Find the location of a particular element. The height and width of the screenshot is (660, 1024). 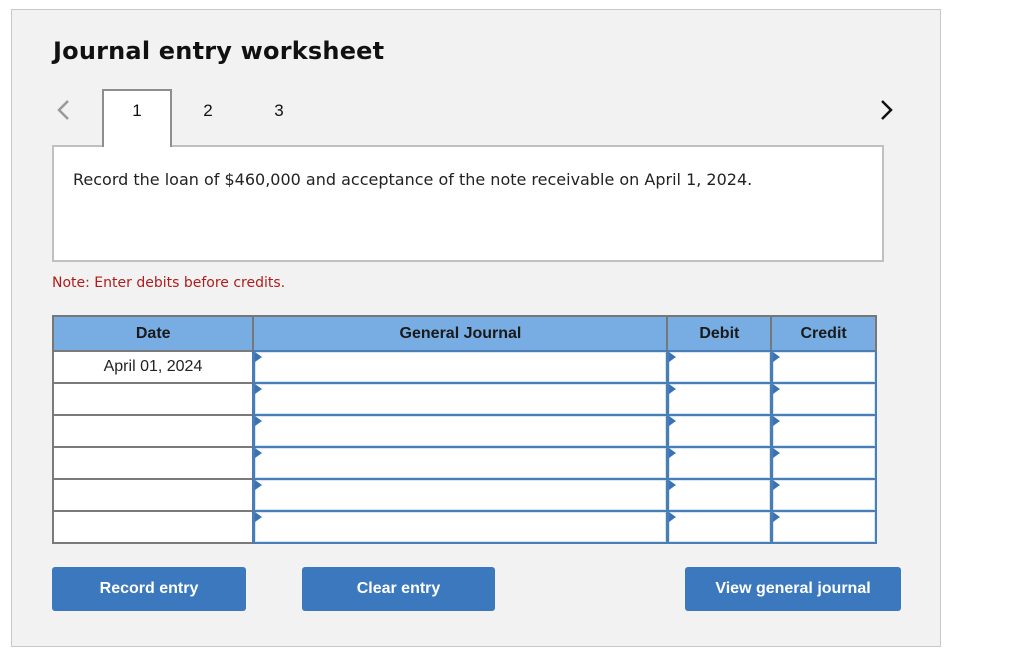

column-header-date: Date is located at coordinates (152, 333).